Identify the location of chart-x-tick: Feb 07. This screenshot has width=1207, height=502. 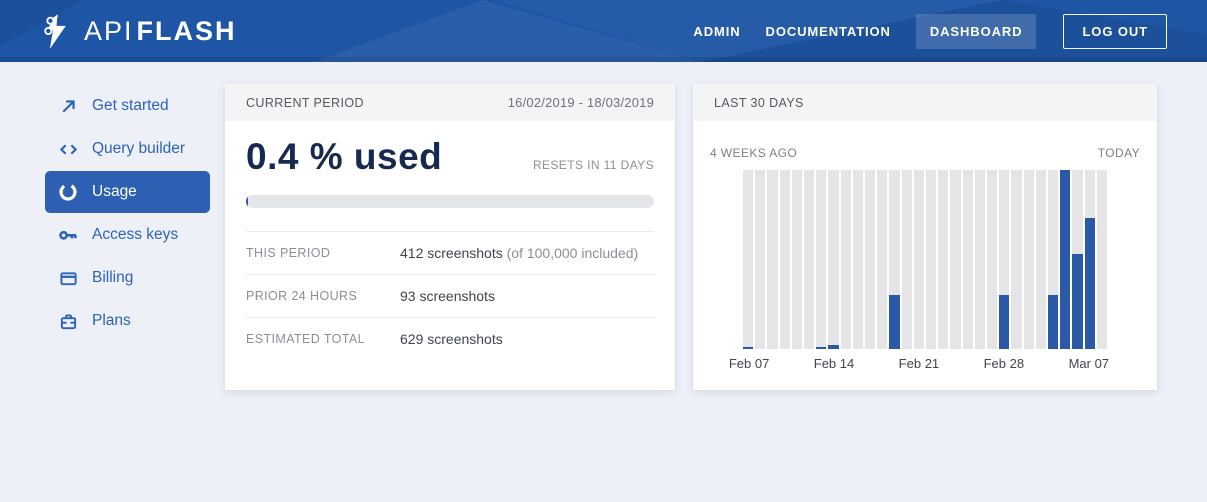
(749, 363).